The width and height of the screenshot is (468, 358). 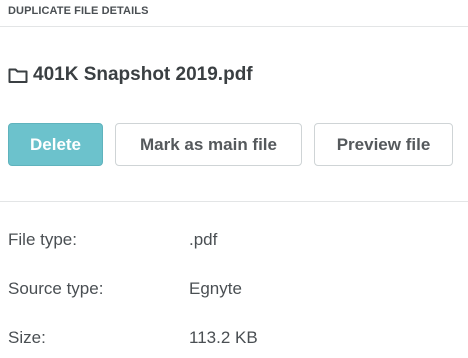 What do you see at coordinates (18, 75) in the screenshot?
I see `folder-icon` at bounding box center [18, 75].